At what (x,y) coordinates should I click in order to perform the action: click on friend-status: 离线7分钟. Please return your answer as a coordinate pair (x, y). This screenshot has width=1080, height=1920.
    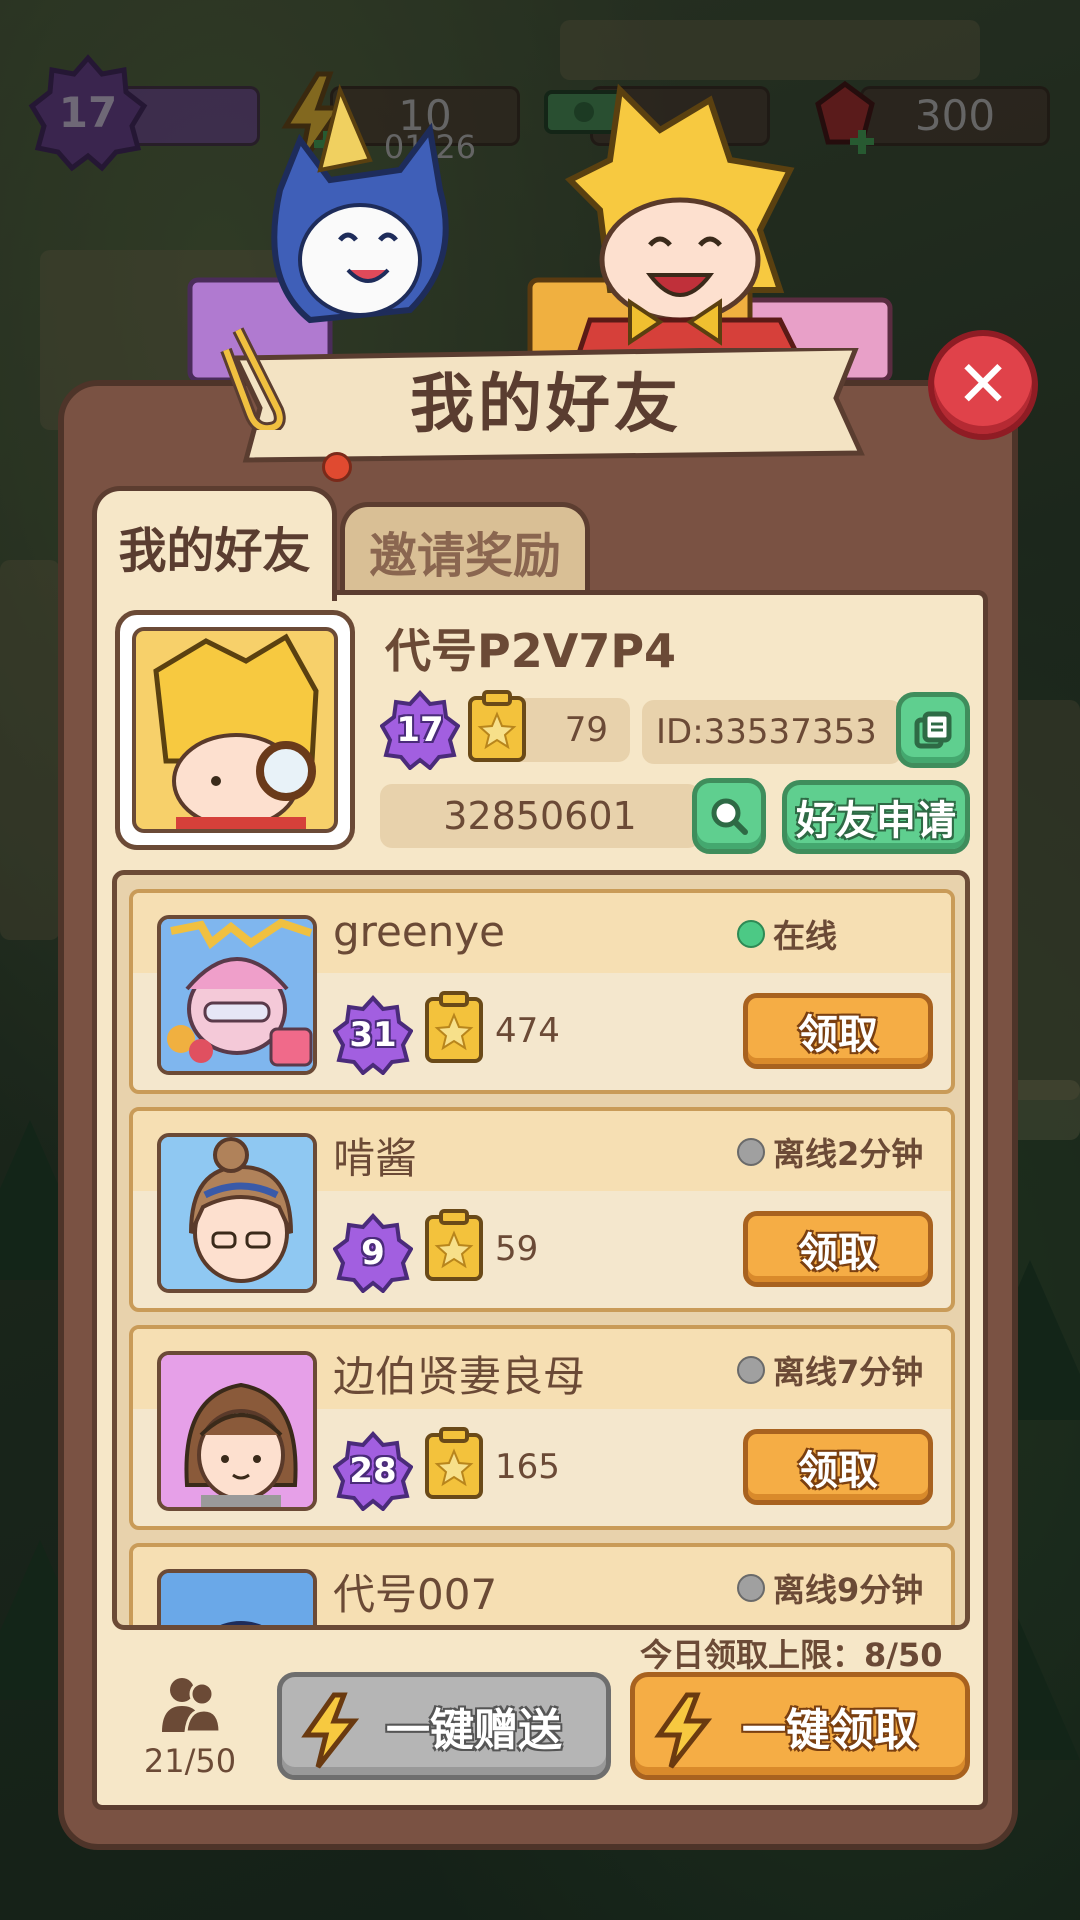
    Looking at the image, I should click on (830, 1370).